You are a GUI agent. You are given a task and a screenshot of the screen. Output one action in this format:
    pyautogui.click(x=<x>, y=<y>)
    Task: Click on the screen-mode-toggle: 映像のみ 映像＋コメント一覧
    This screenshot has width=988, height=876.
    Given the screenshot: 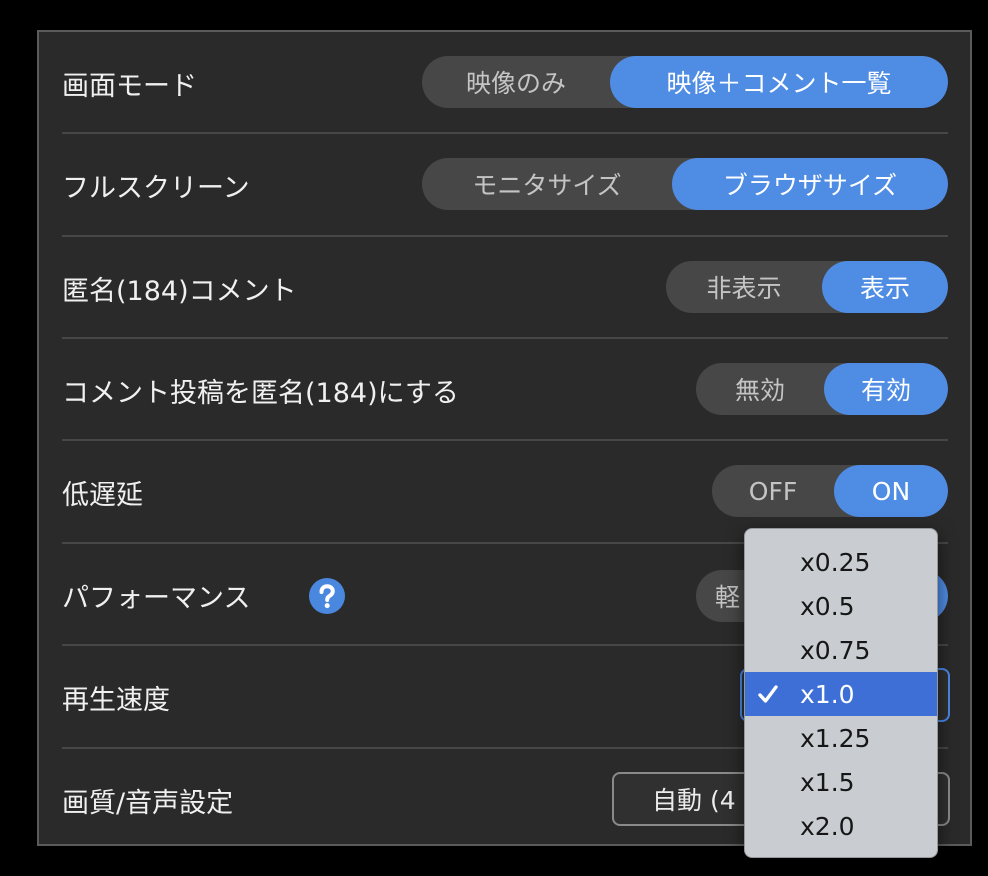 What is the action you would take?
    pyautogui.click(x=685, y=82)
    